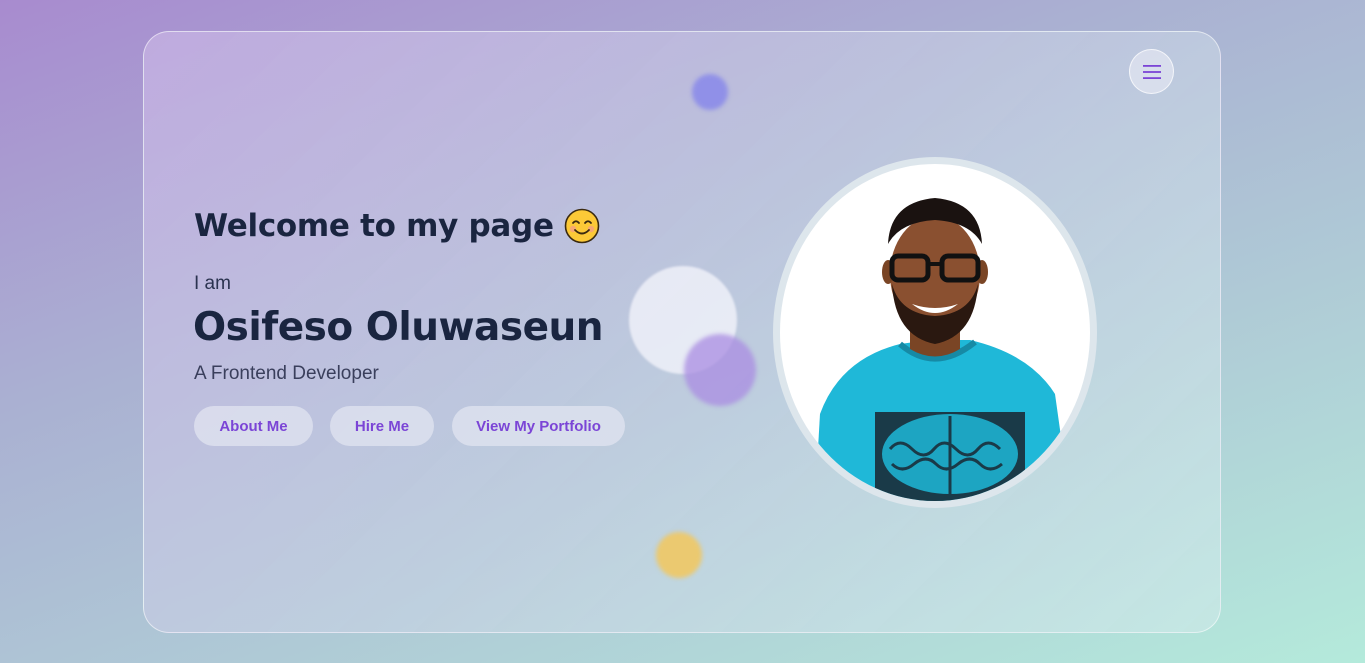 The height and width of the screenshot is (663, 1365). Describe the element at coordinates (538, 426) in the screenshot. I see `view-portfolio-button: View My Portfolio` at that location.